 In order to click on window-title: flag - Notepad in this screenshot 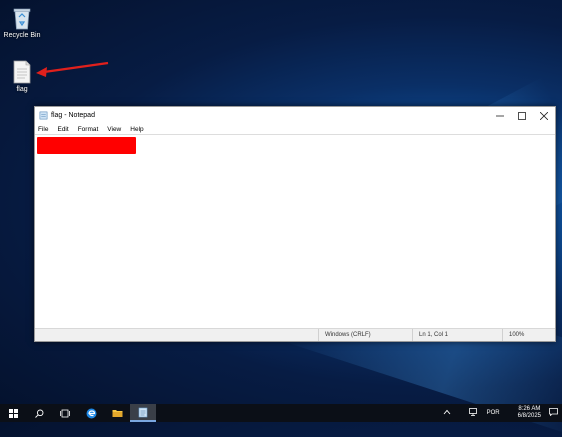, I will do `click(73, 115)`.